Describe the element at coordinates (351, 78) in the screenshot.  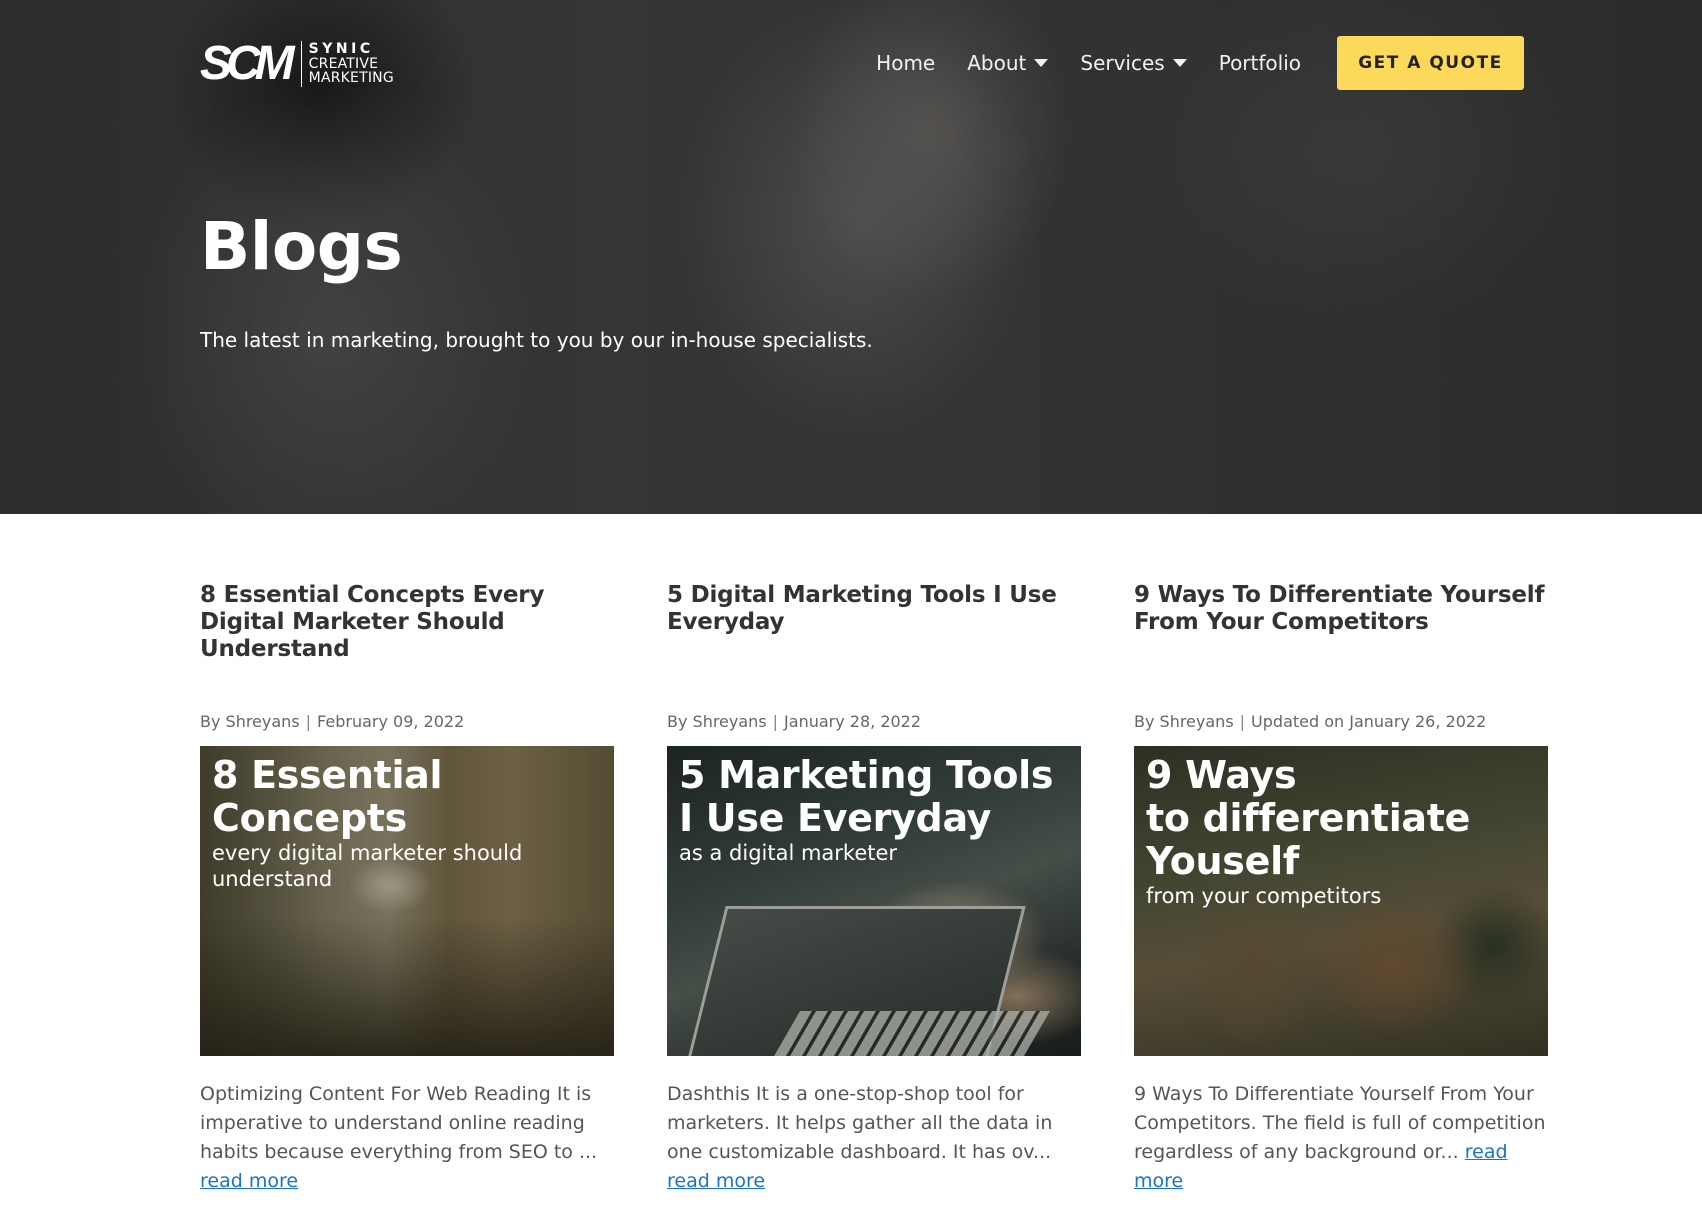
I see `logo-line-marketing: MARKETING` at that location.